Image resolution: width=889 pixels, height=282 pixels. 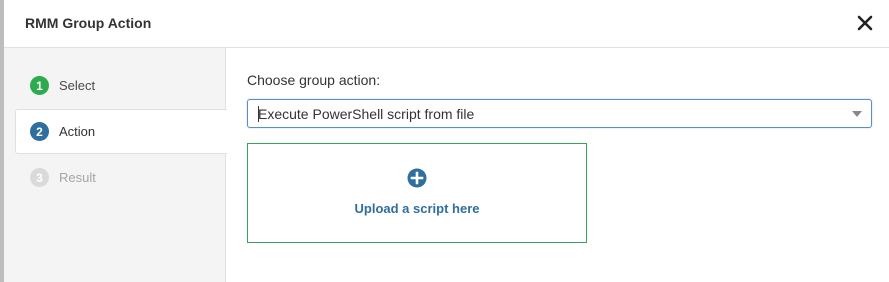 What do you see at coordinates (417, 193) in the screenshot?
I see `upload-script-dropzone: Upload a script here` at bounding box center [417, 193].